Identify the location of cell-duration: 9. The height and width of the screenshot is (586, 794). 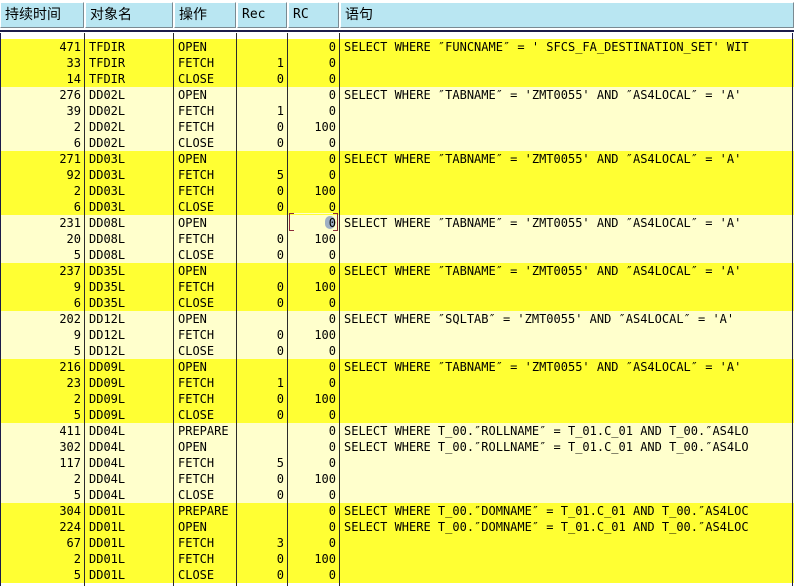
(42, 335).